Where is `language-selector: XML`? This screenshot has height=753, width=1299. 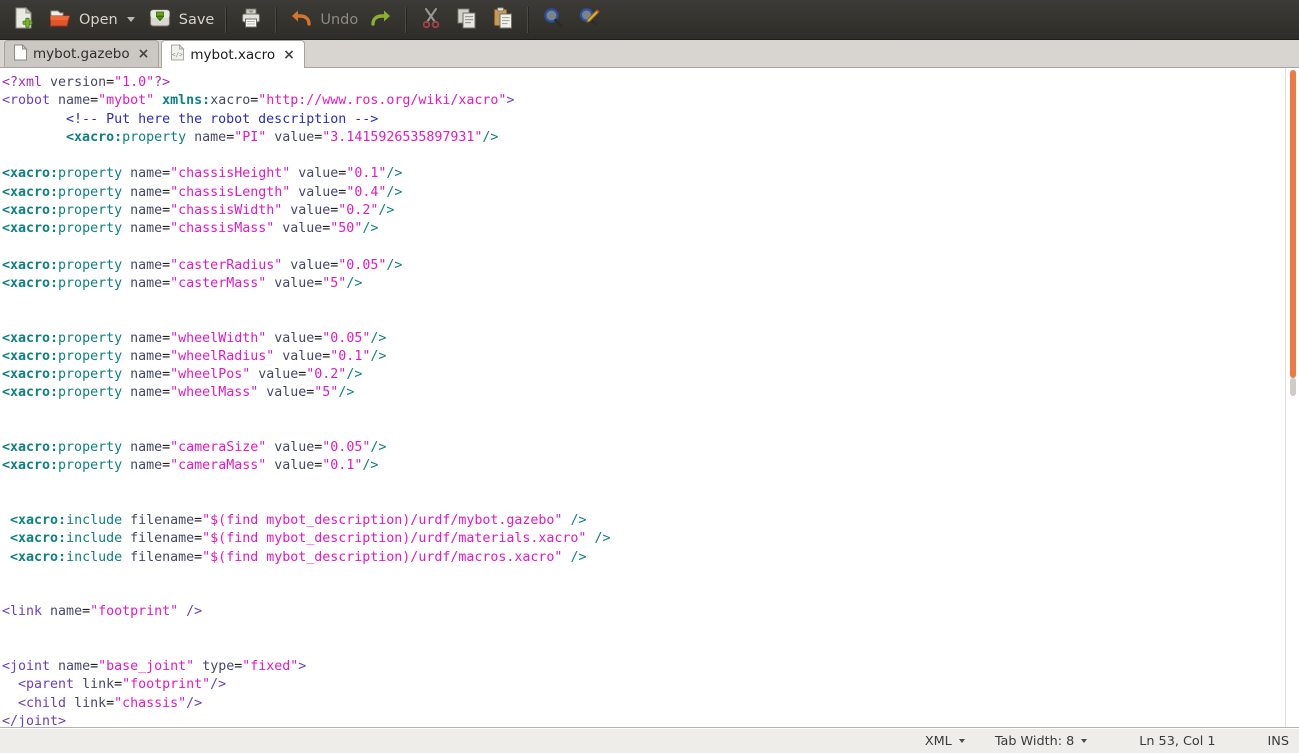
language-selector: XML is located at coordinates (945, 741).